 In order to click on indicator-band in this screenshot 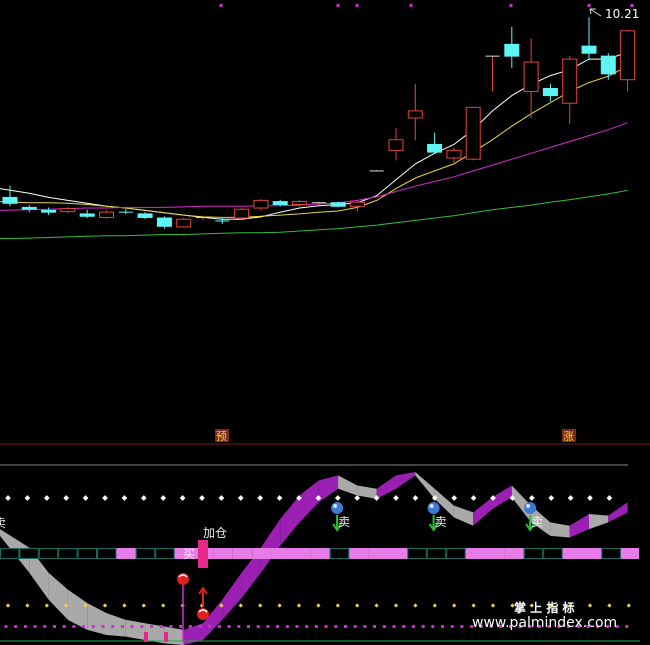, I will do `click(319, 553)`.